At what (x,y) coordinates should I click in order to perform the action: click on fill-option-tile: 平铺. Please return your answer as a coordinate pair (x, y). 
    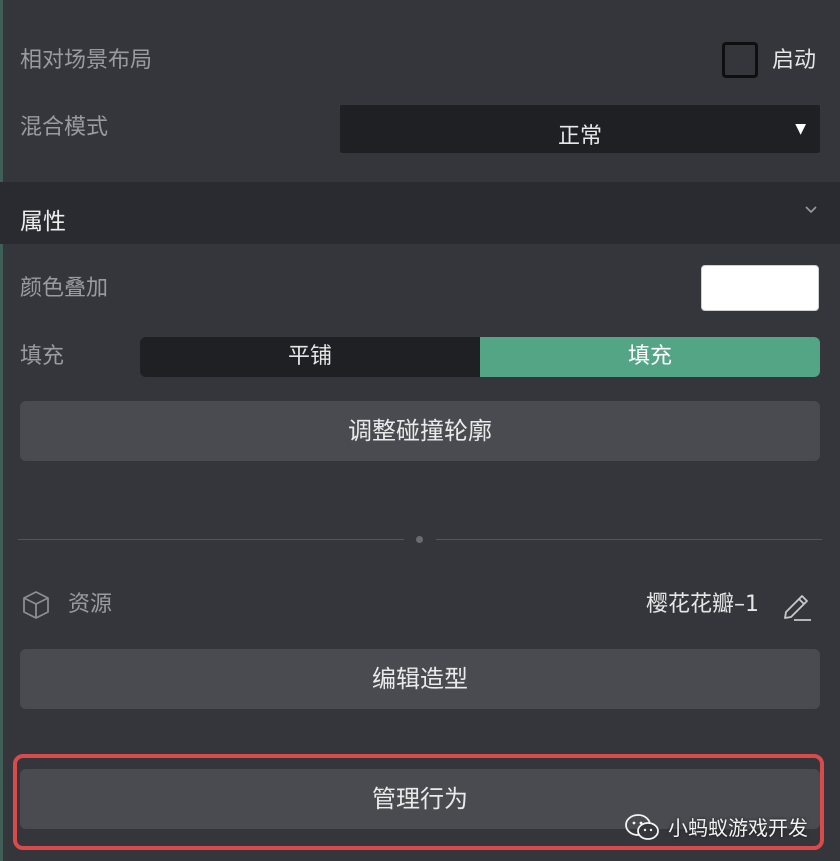
    Looking at the image, I should click on (310, 357).